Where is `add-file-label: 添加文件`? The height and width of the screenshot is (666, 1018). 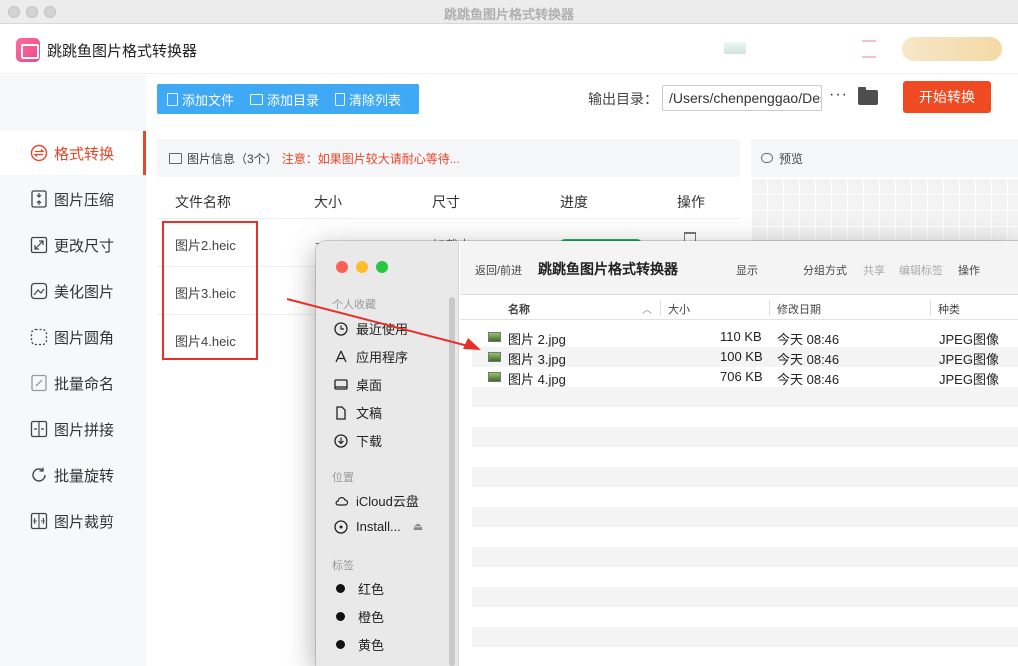 add-file-label: 添加文件 is located at coordinates (208, 100).